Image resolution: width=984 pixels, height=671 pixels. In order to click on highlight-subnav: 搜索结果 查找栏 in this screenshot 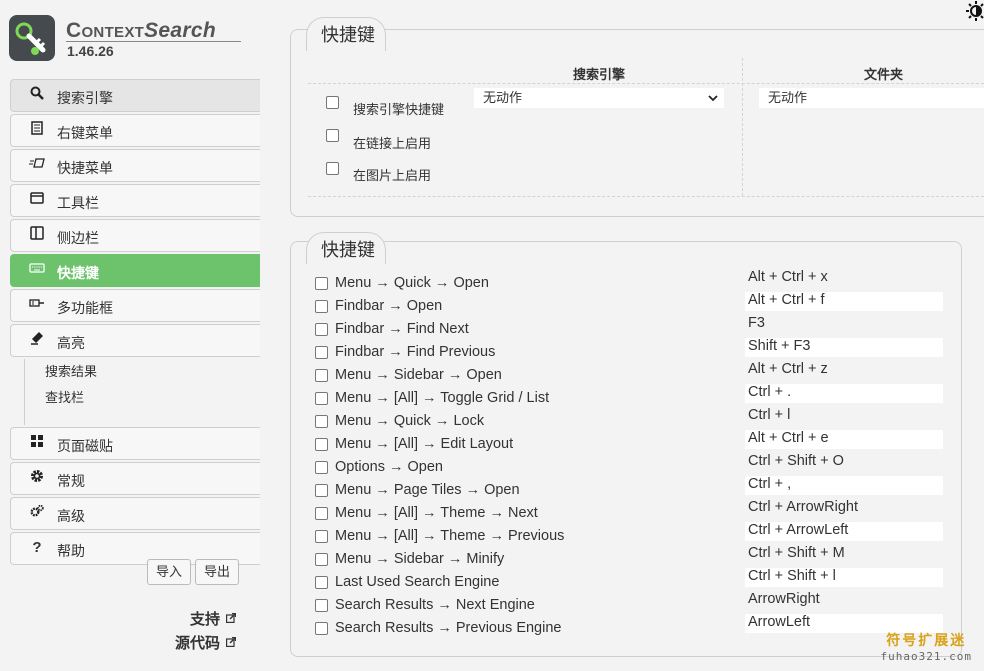, I will do `click(142, 392)`.